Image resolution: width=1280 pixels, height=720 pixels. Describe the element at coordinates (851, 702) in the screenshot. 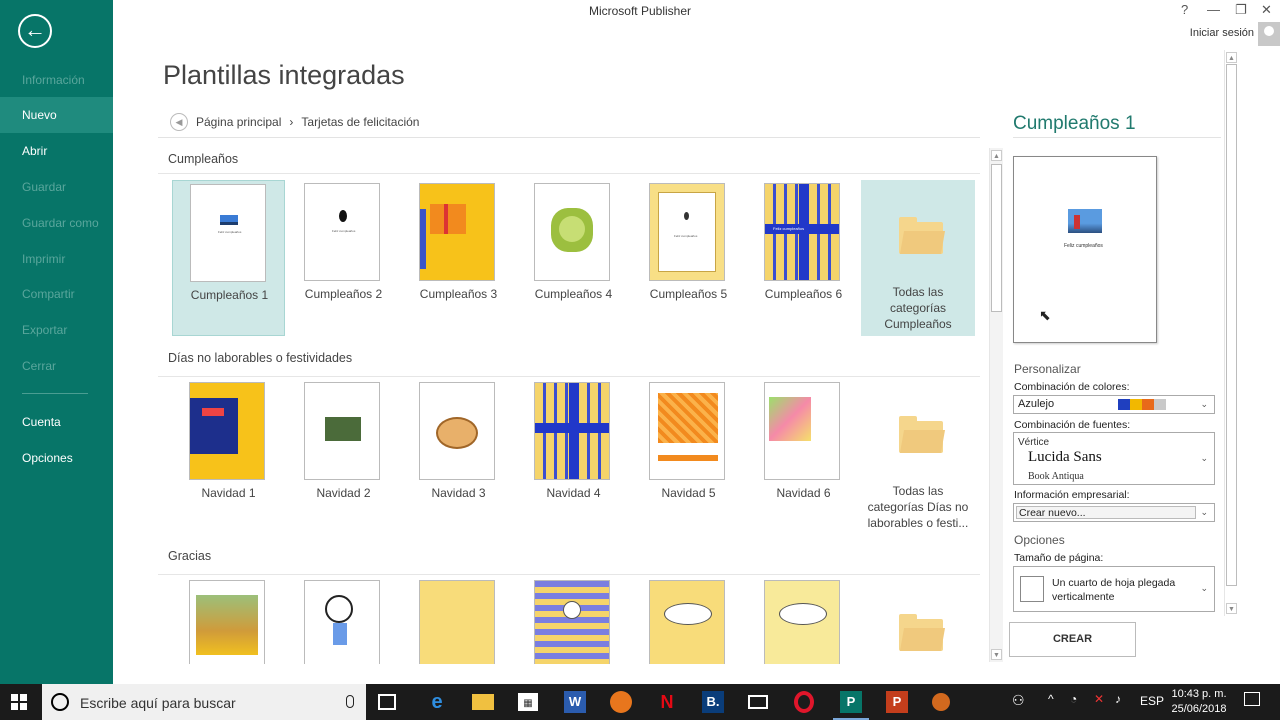

I see `publisher-icon: P` at that location.